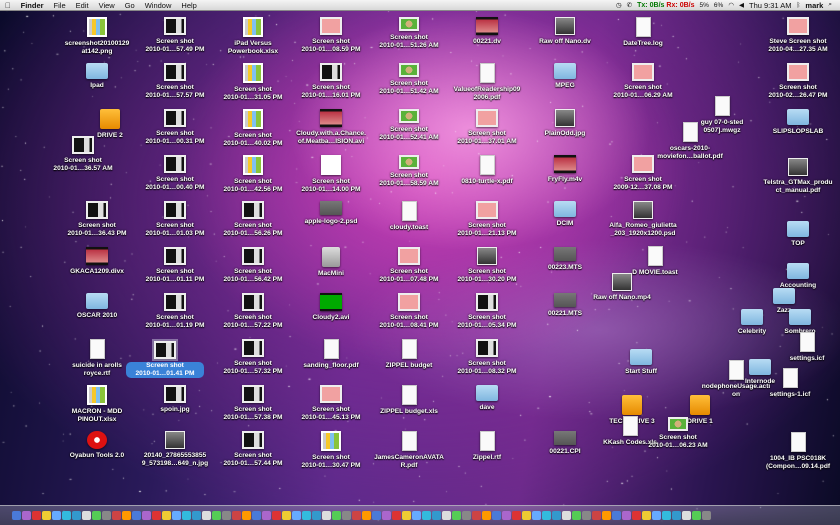  What do you see at coordinates (814, 5) in the screenshot?
I see `user-menu: mark` at bounding box center [814, 5].